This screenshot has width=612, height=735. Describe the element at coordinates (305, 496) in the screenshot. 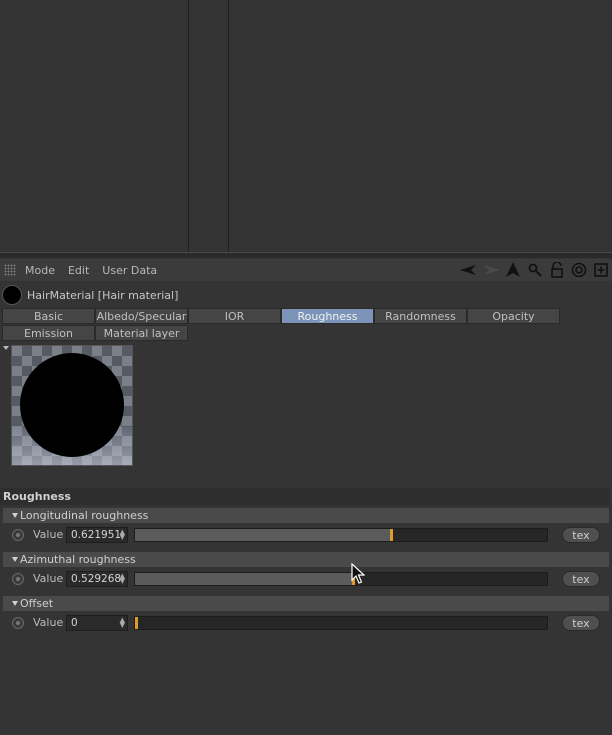

I see `section-title: Roughness` at that location.